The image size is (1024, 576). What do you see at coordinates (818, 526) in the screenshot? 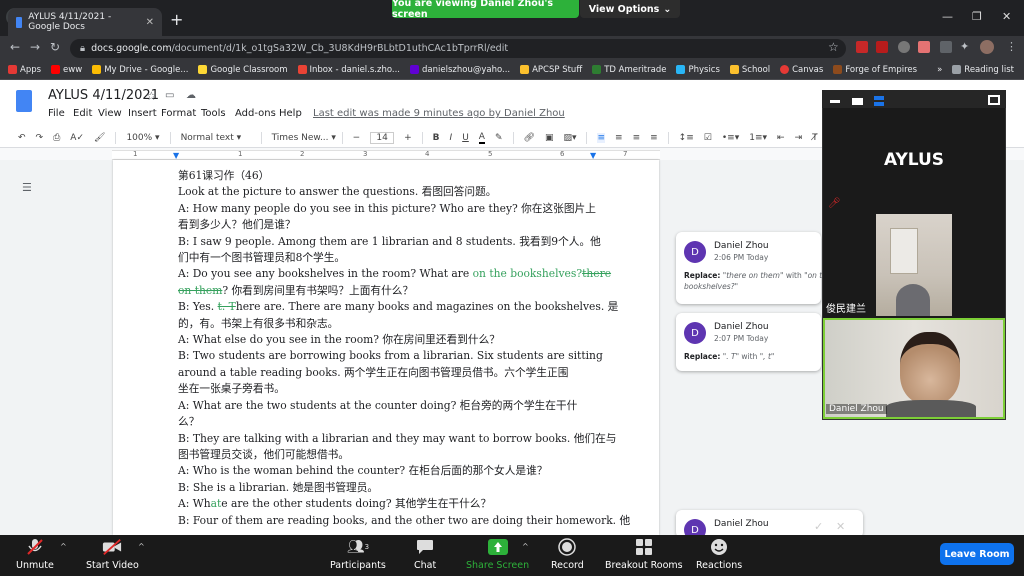
I see `accept-check-icon: ✓` at bounding box center [818, 526].